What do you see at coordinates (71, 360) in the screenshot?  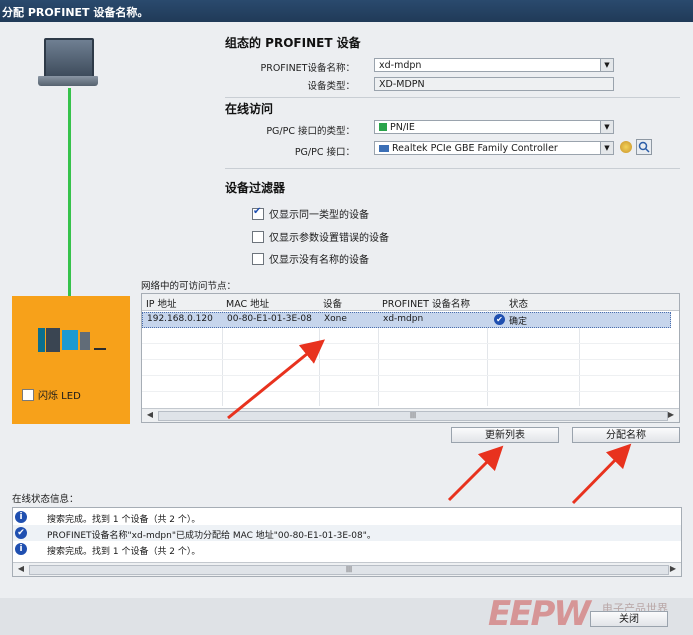 I see `device-panel` at bounding box center [71, 360].